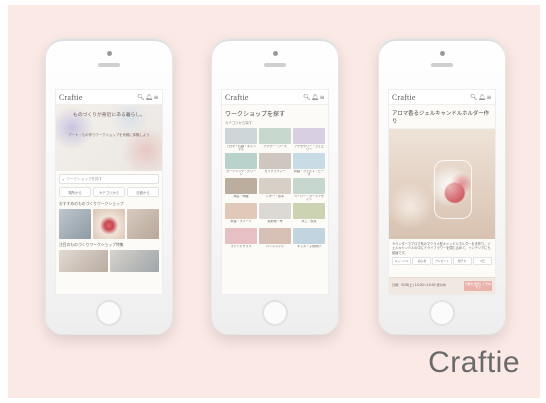 This screenshot has width=546, height=403. What do you see at coordinates (109, 135) in the screenshot?
I see `hero-subtitle: アート・もの作りワークショップを気軽に体験しよう` at bounding box center [109, 135].